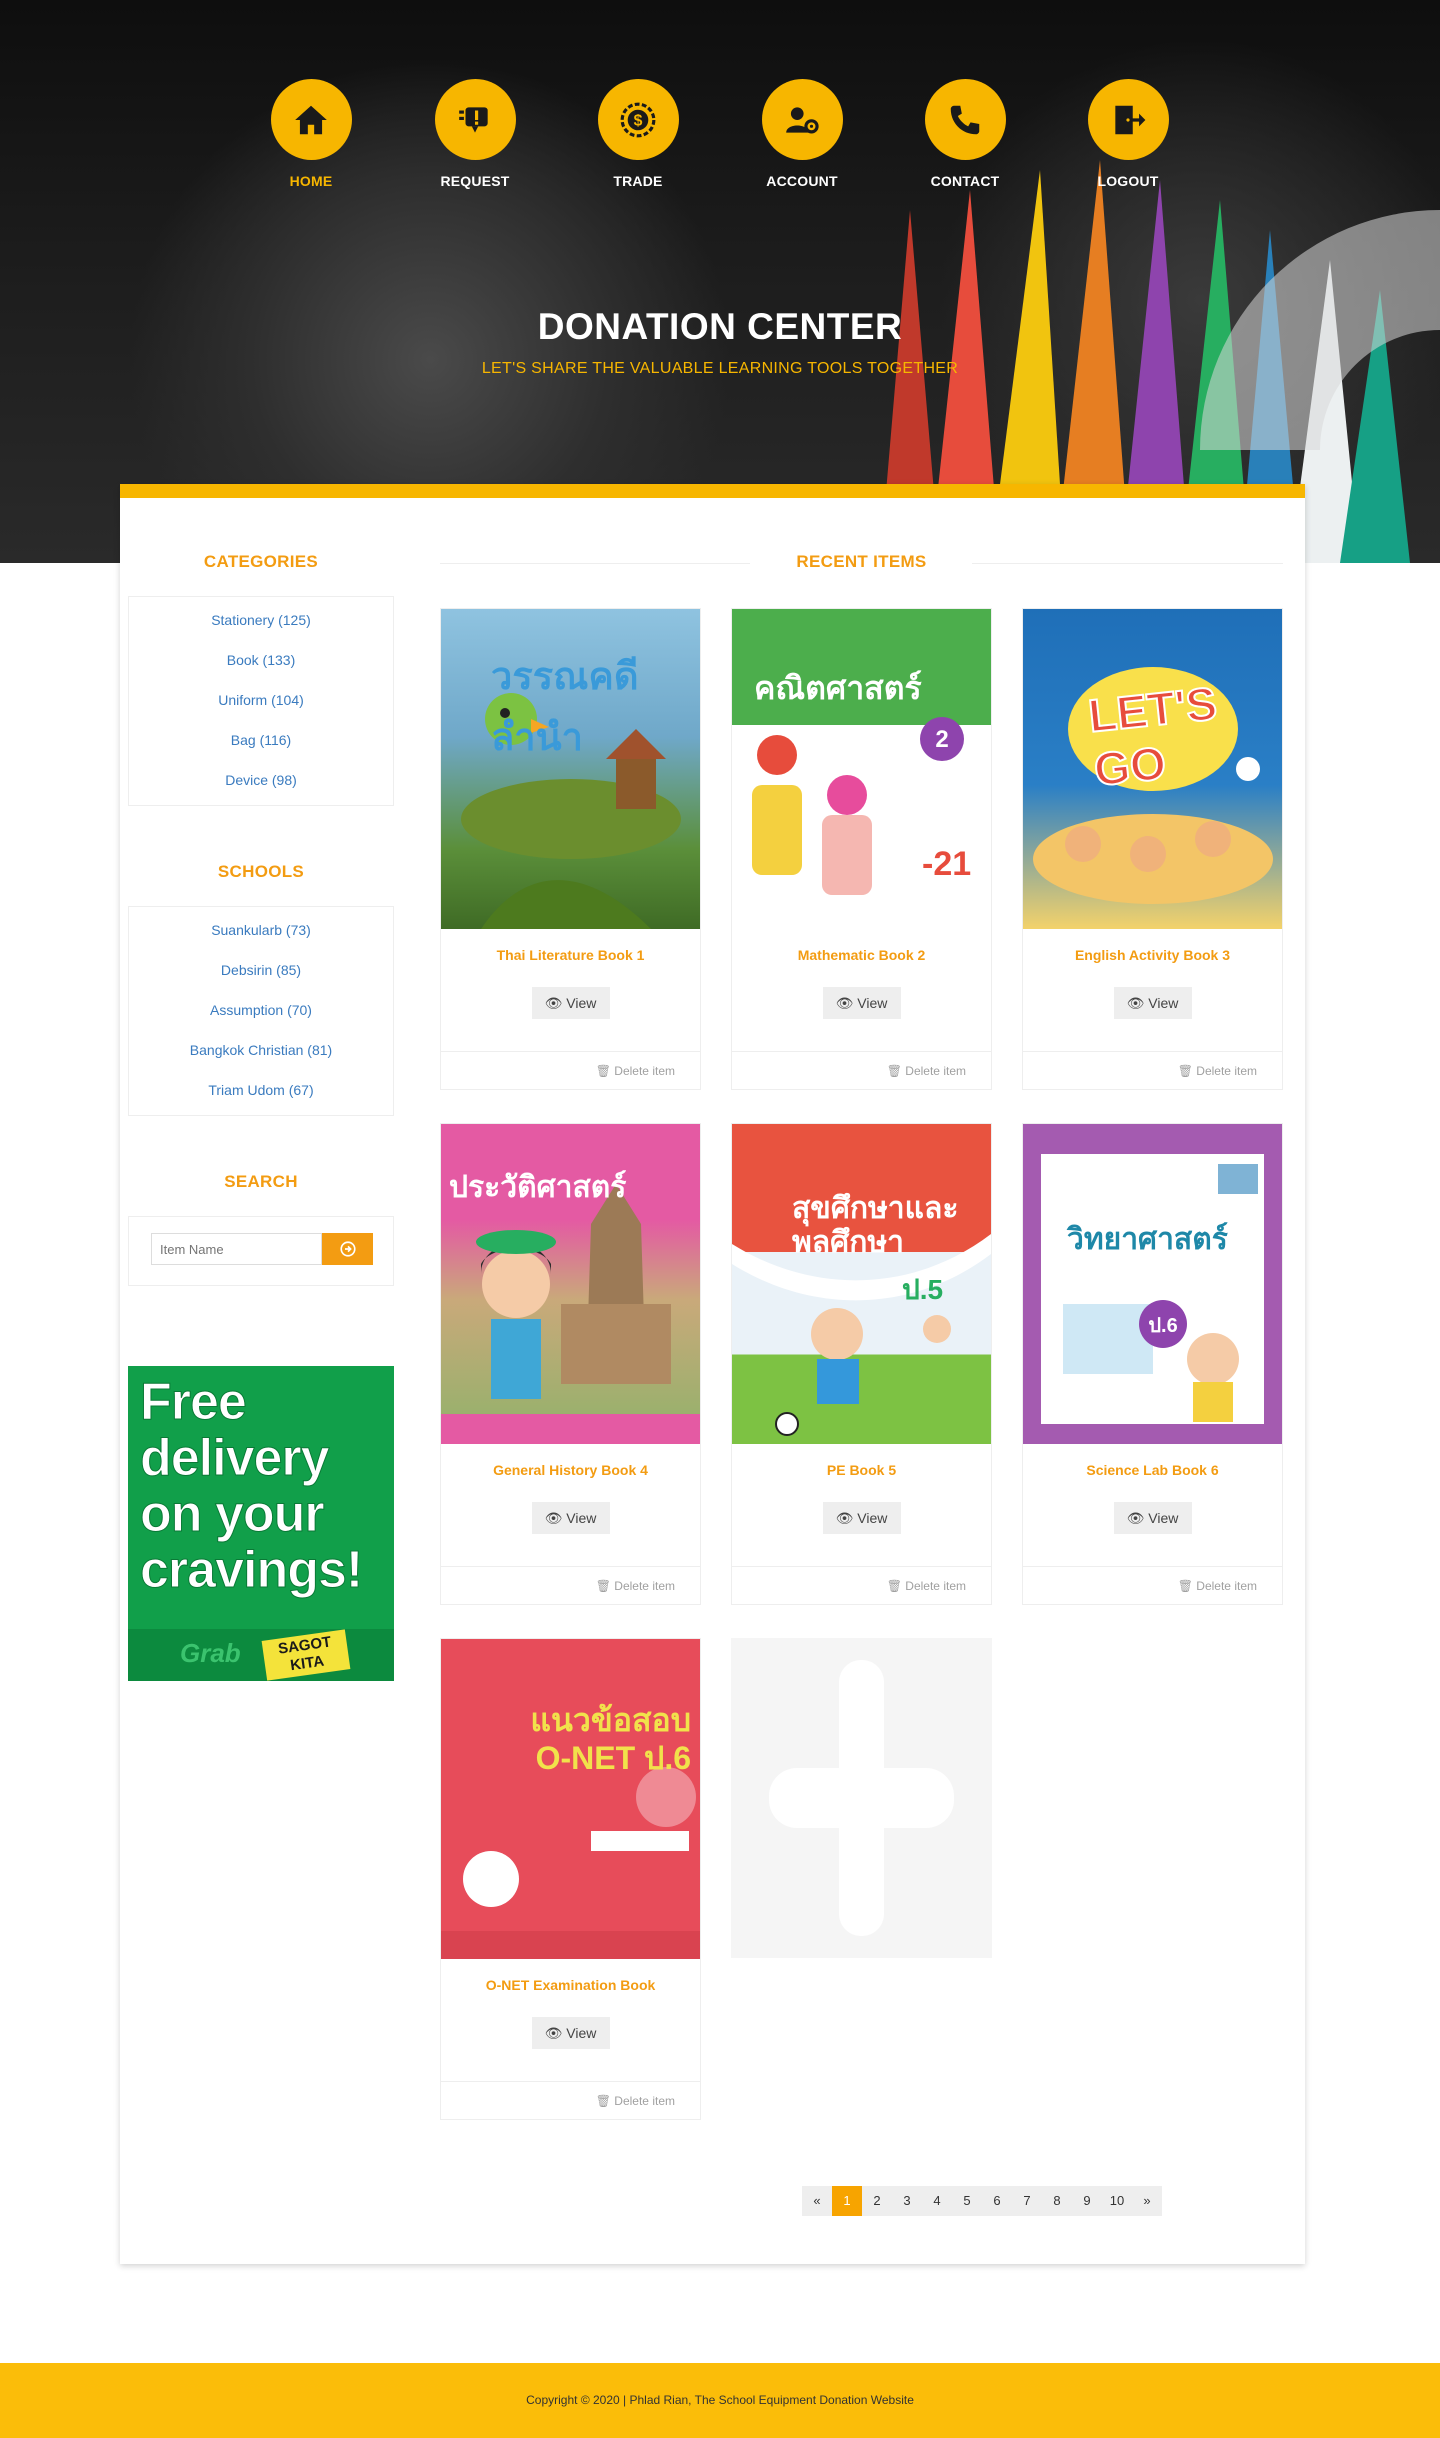  I want to click on item-cover: ประวัติศาสตร์, so click(570, 1284).